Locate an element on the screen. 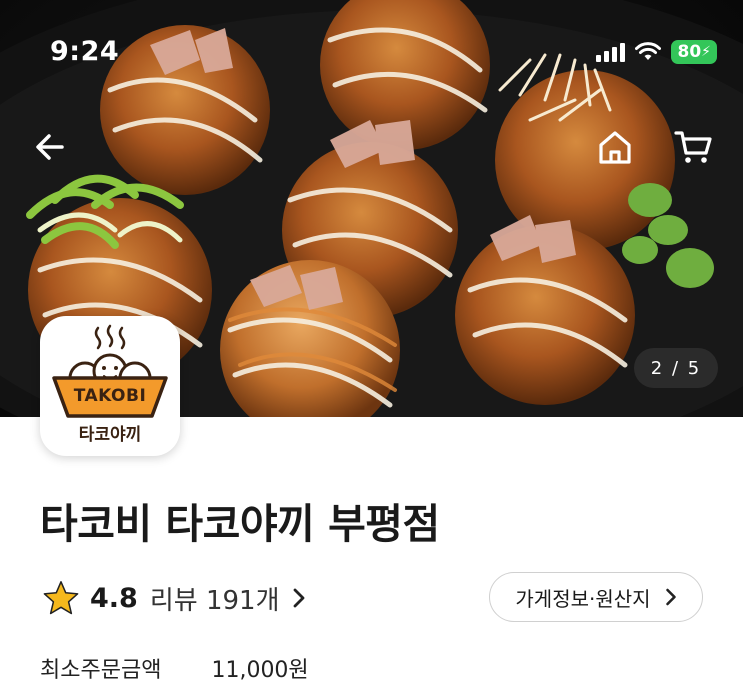 Image resolution: width=743 pixels, height=700 pixels. carousel-page-counter: 2 / 5 is located at coordinates (676, 368).